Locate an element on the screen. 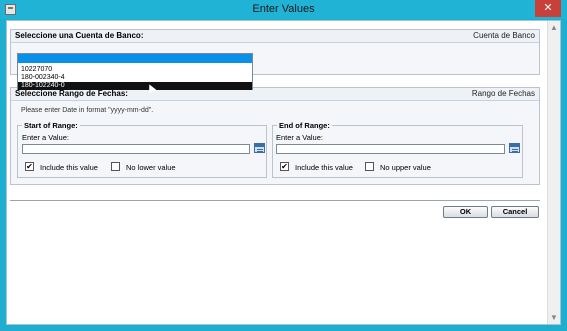  end-range-legend: End of Range: is located at coordinates (304, 125).